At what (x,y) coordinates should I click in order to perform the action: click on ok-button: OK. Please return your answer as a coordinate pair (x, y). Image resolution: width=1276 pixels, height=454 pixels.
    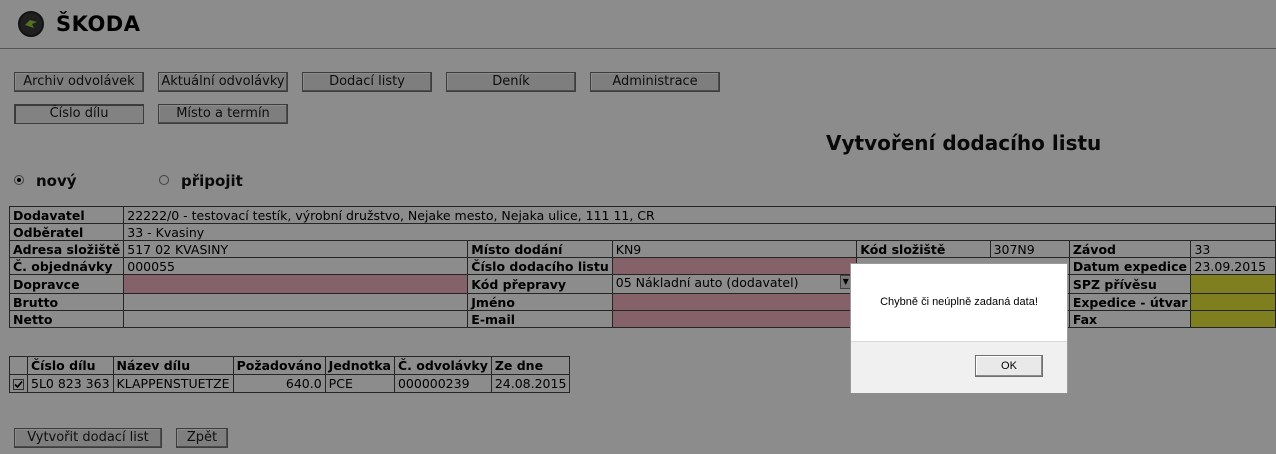
    Looking at the image, I should click on (1009, 366).